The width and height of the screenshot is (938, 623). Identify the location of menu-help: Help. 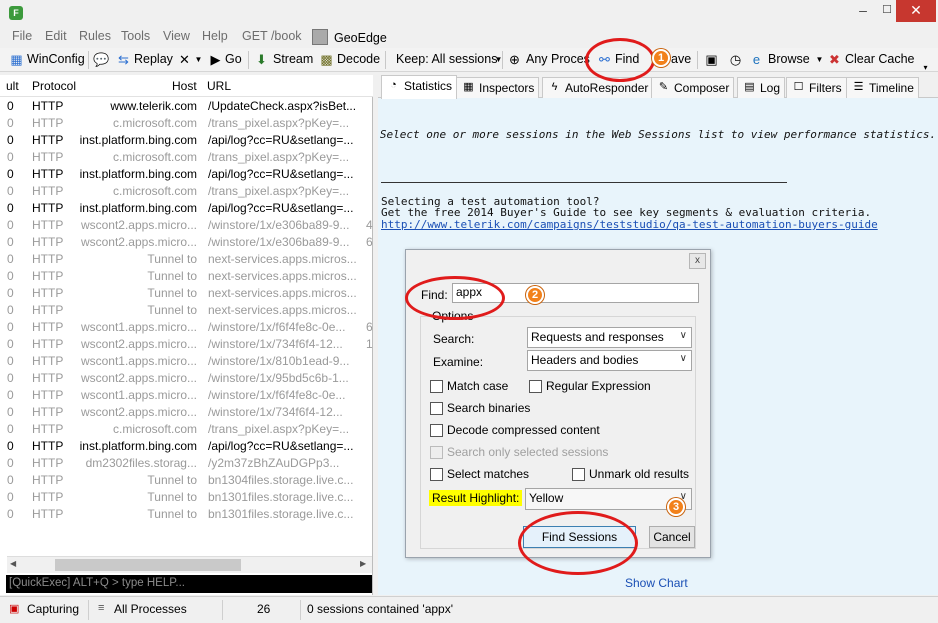
(215, 36).